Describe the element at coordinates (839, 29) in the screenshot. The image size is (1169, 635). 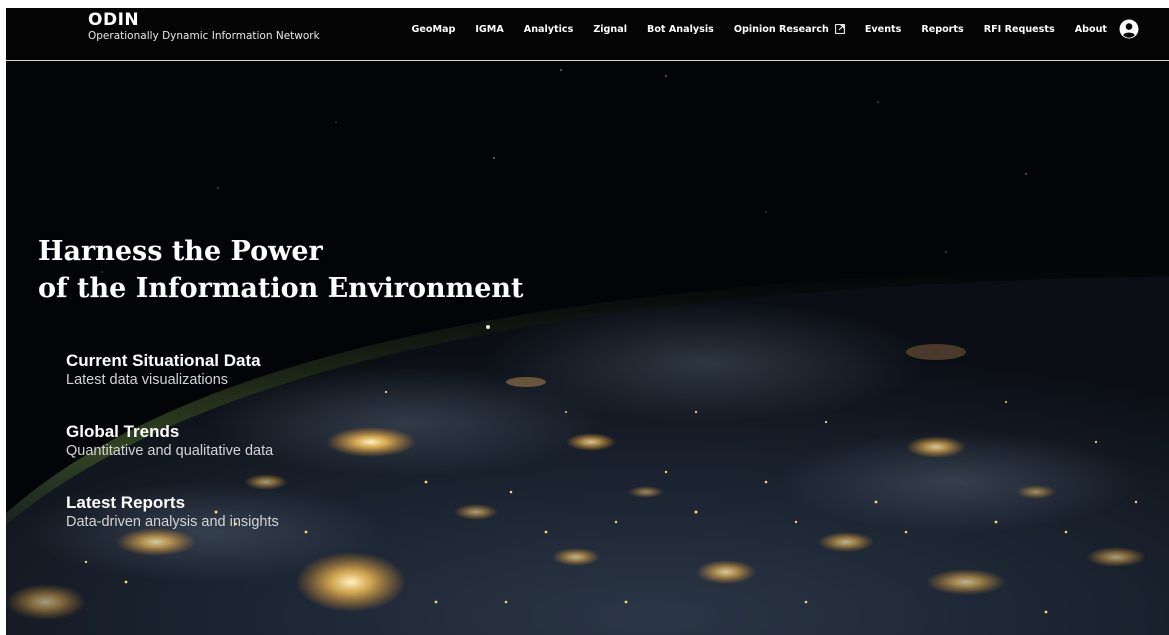
I see `external-link-icon` at that location.